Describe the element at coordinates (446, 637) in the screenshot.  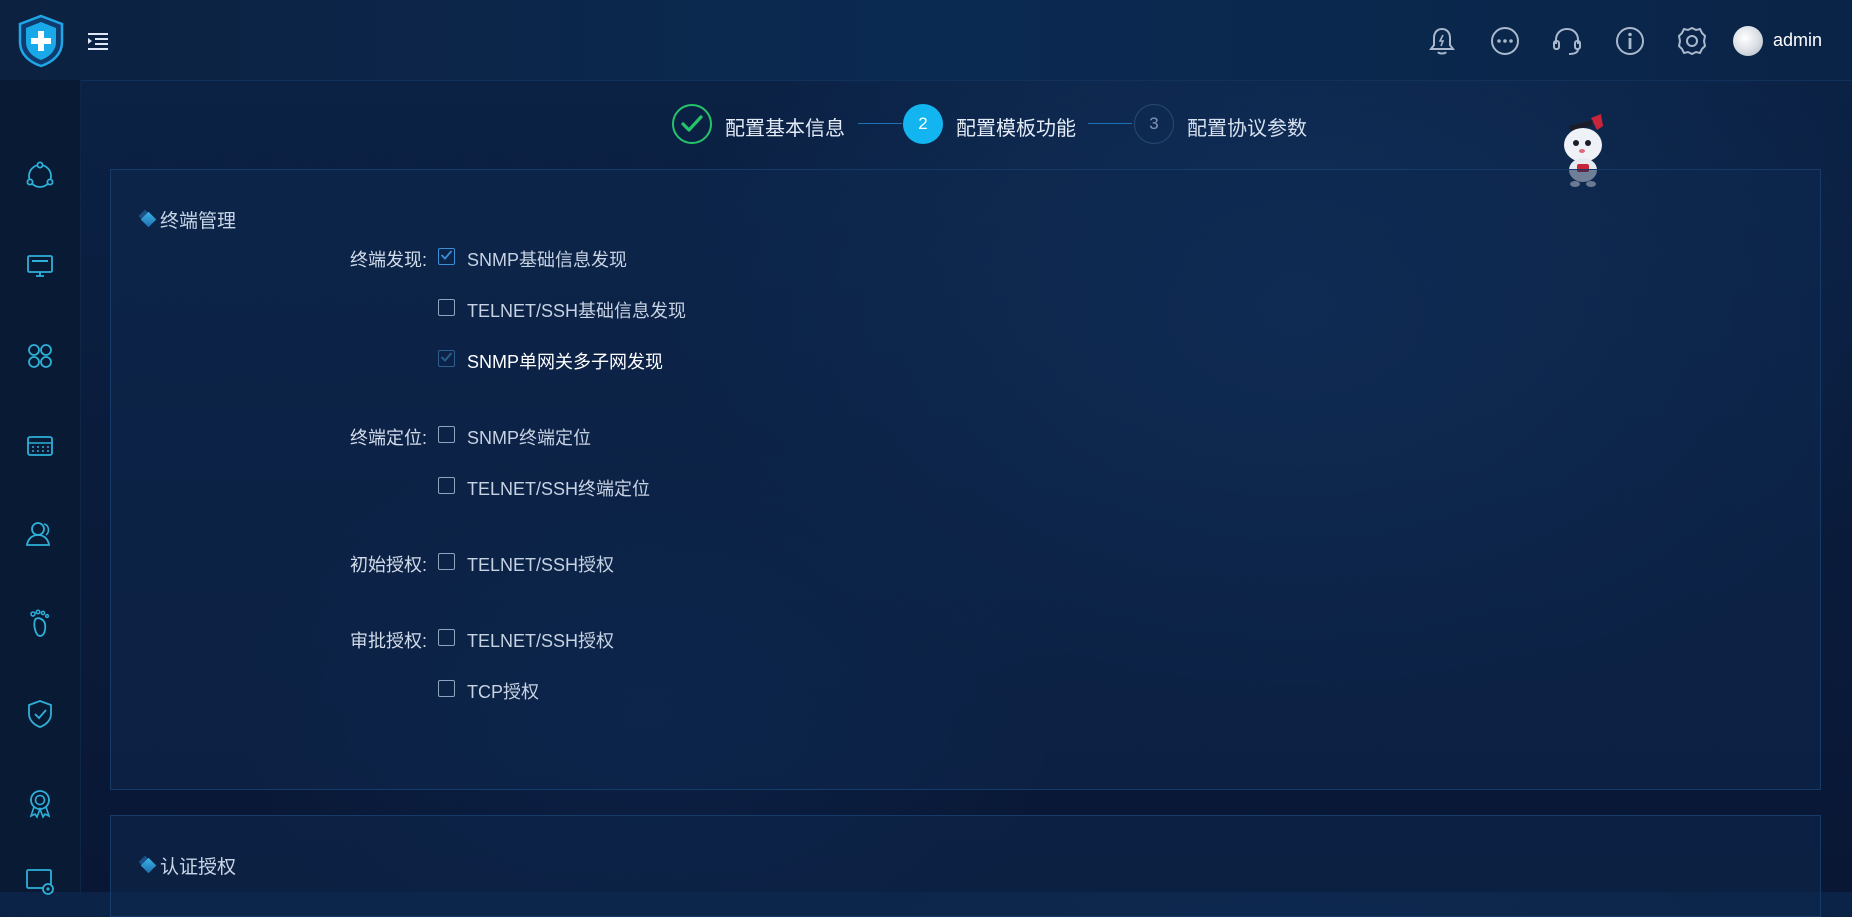
I see `checkbox-approval-telnet-auth` at that location.